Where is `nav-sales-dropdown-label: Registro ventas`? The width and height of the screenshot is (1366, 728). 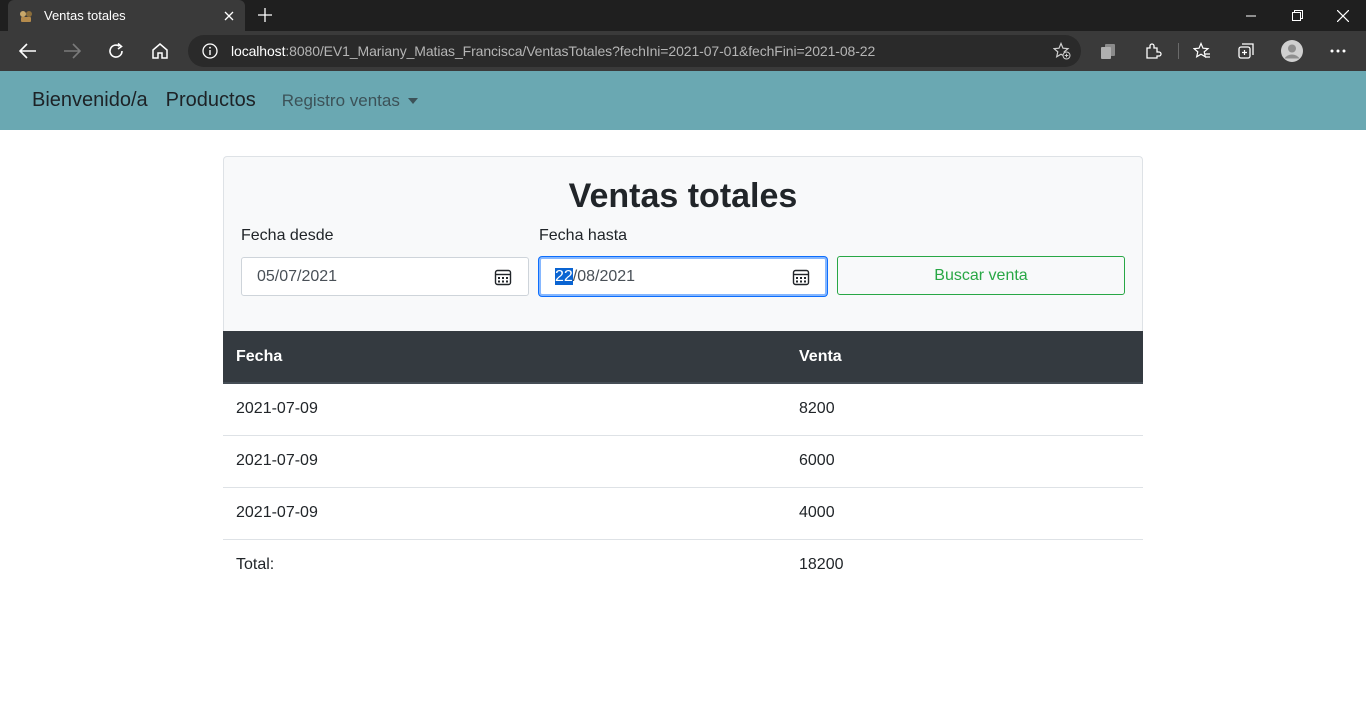 nav-sales-dropdown-label: Registro ventas is located at coordinates (340, 100).